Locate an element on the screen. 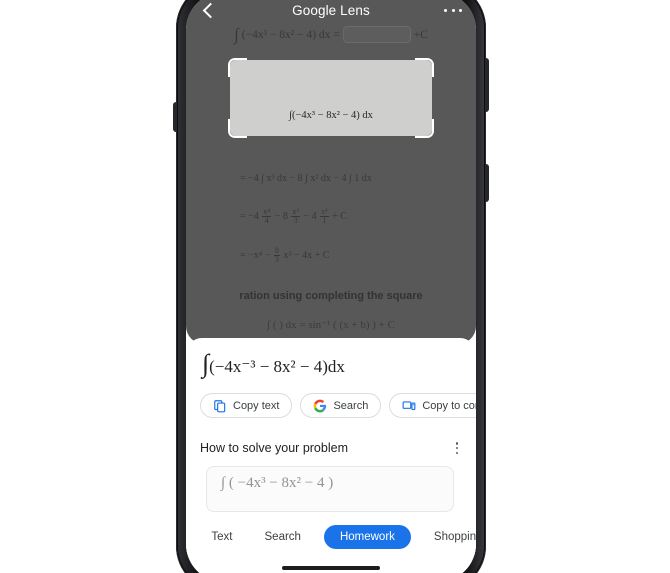  lens-mode-tabbar: e Text Search Homework Shopping Places is located at coordinates (331, 537).